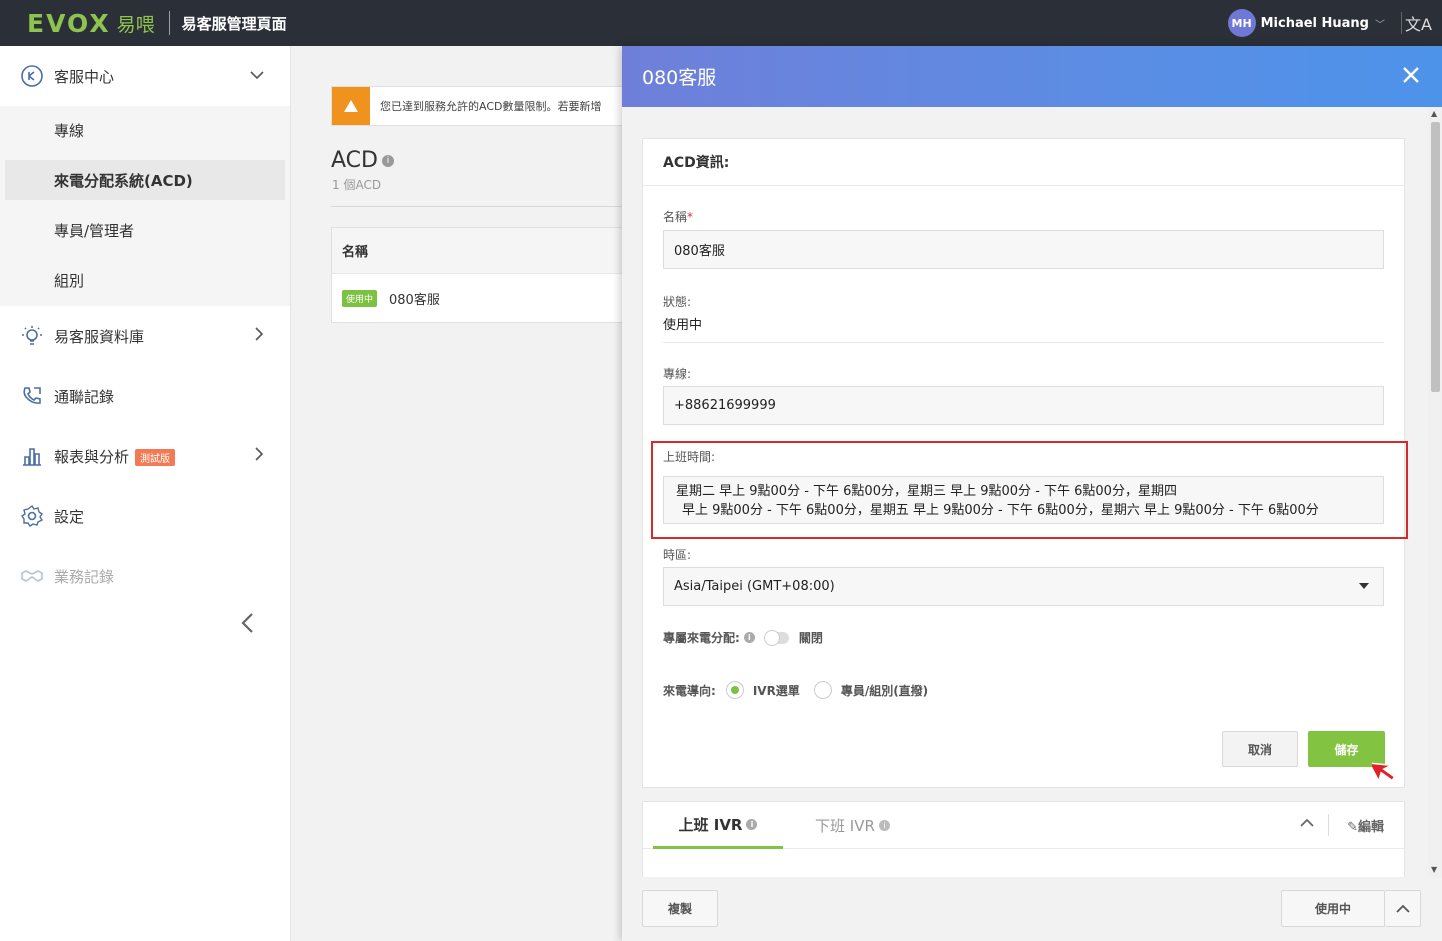 This screenshot has width=1442, height=941. I want to click on name-label: 名稱*, so click(678, 216).